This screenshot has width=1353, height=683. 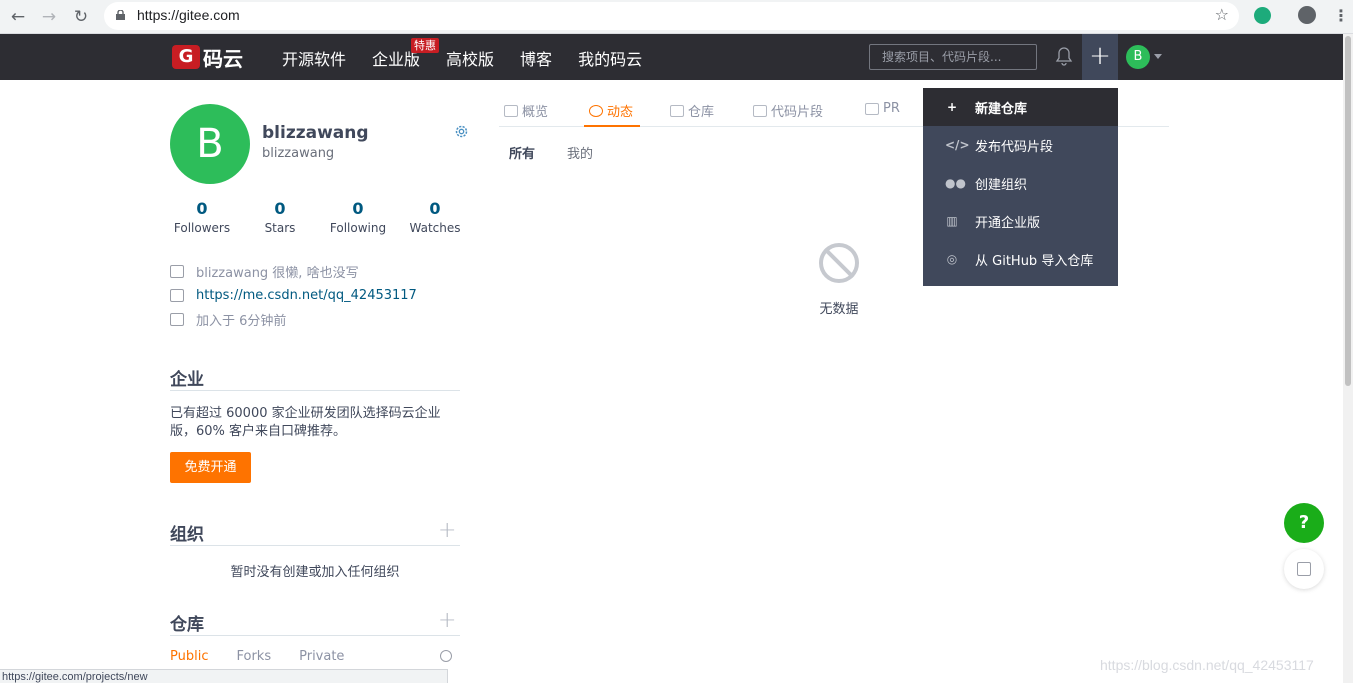 What do you see at coordinates (189, 656) in the screenshot?
I see `tab-public: Public` at bounding box center [189, 656].